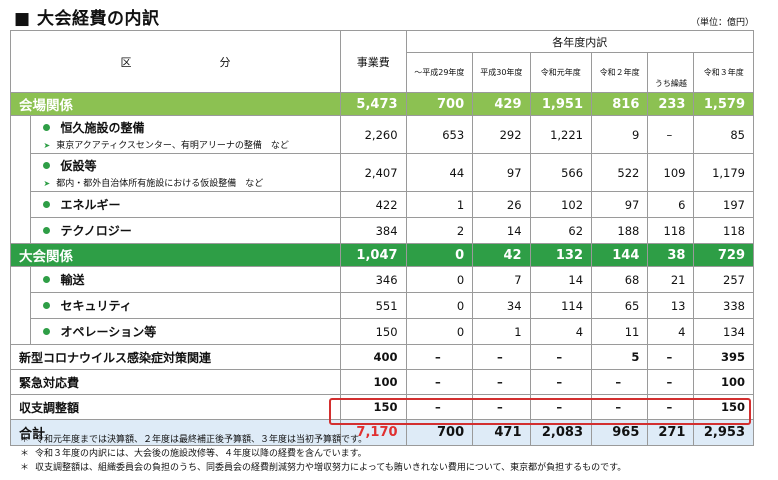 This screenshot has width=778, height=480. What do you see at coordinates (175, 407) in the screenshot?
I see `row-label: 収支調整額` at bounding box center [175, 407].